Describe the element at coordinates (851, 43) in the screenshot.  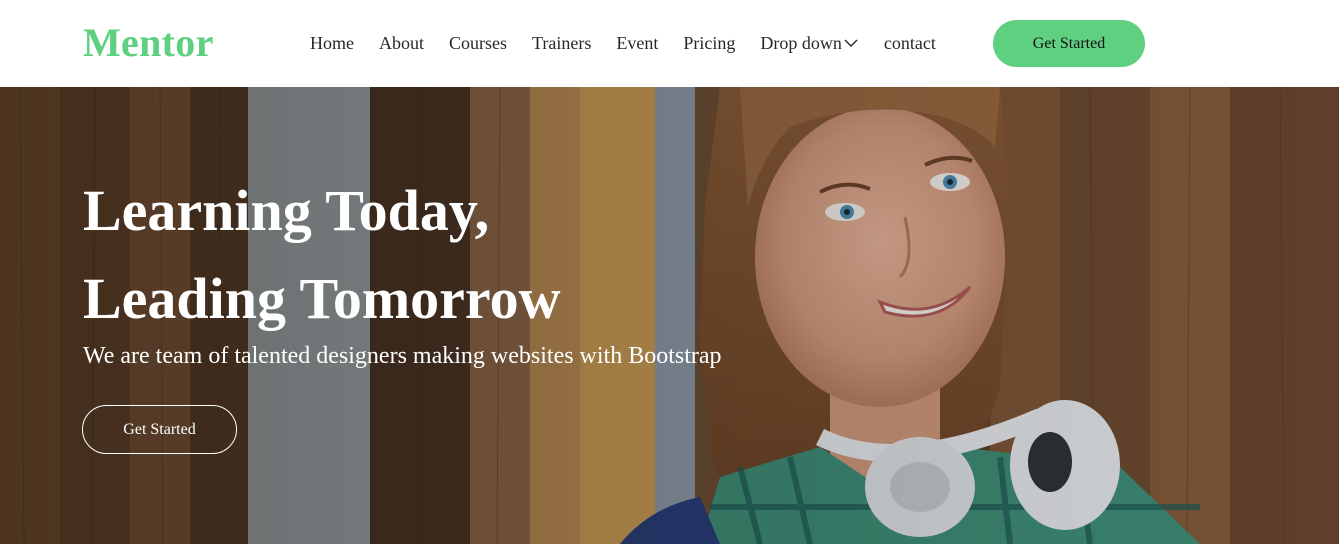
I see `chevron-down-icon` at that location.